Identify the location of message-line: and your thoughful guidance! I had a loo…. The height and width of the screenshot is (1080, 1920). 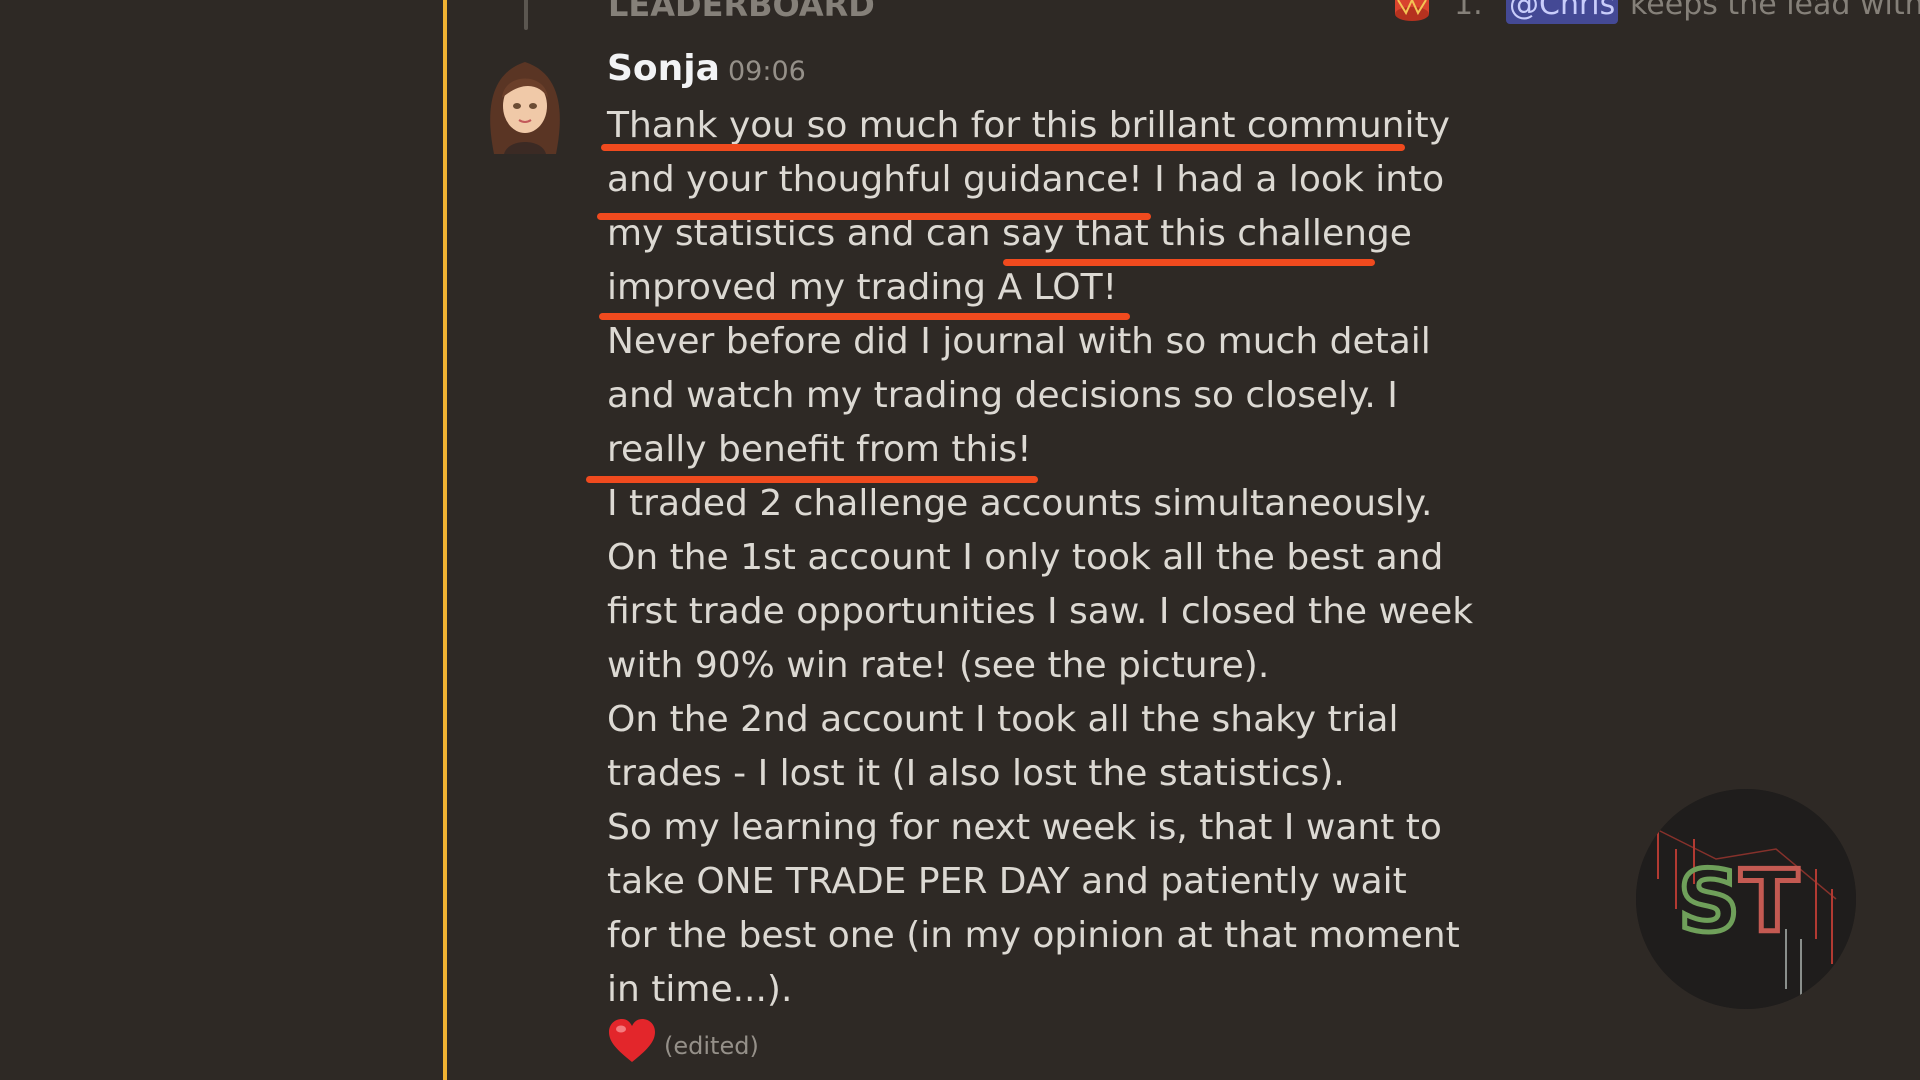
(1026, 179).